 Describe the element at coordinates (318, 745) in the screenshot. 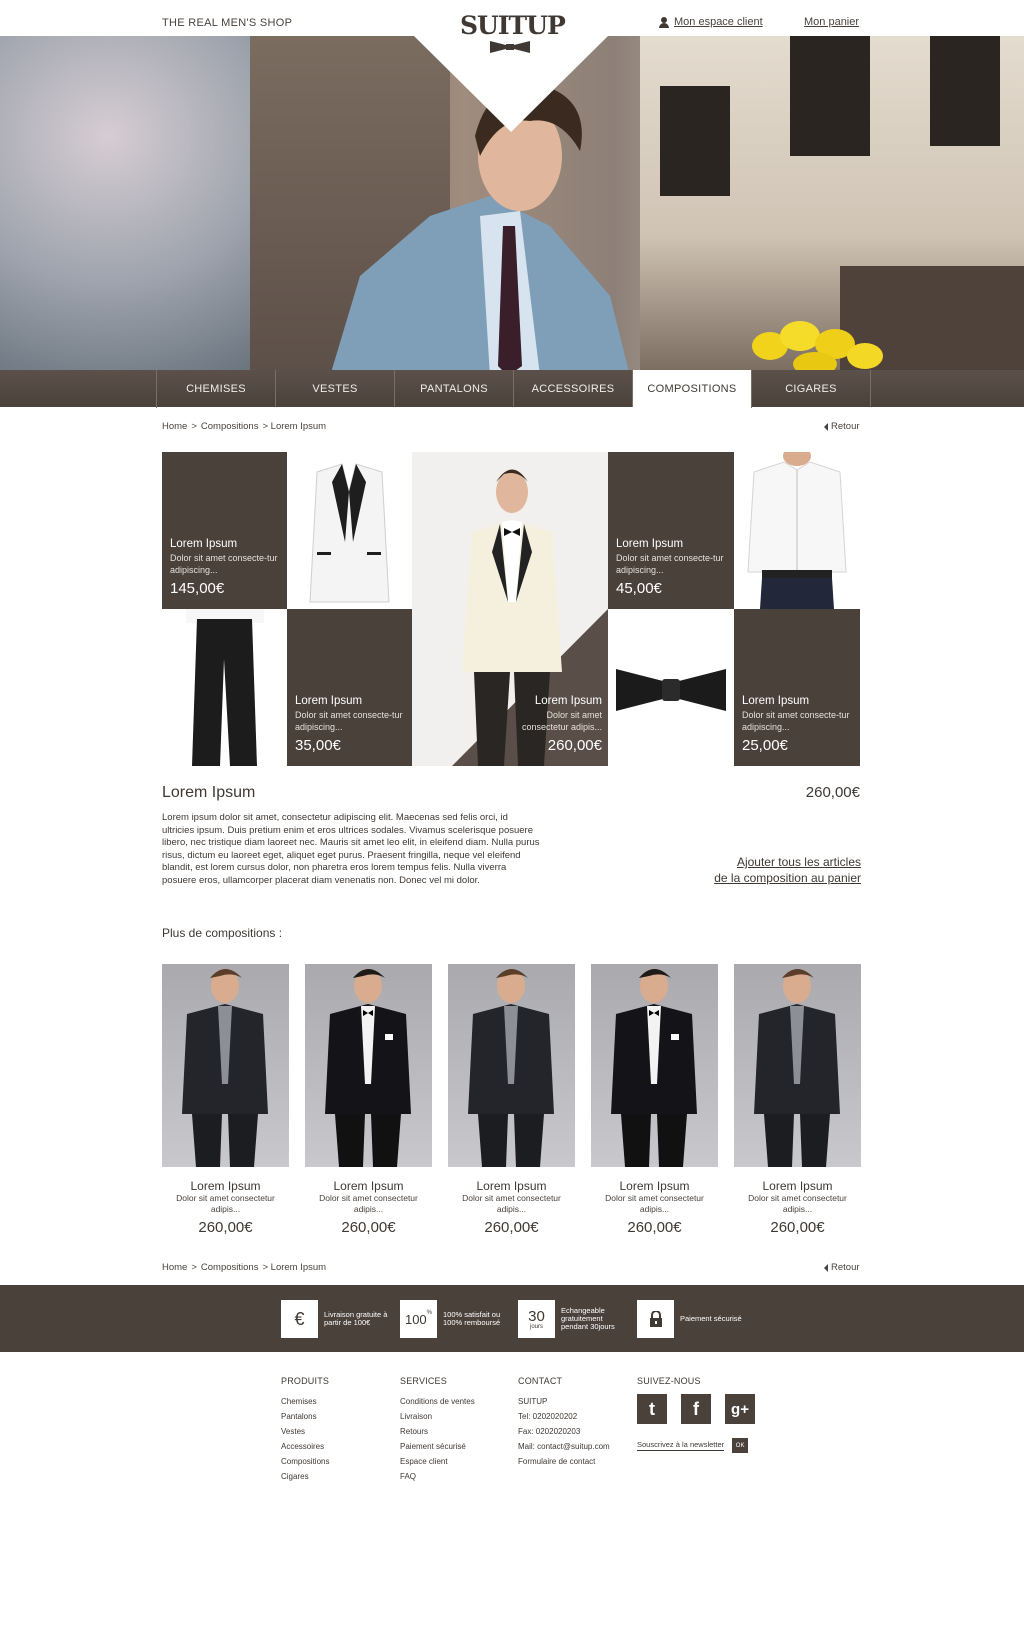

I see `product-price: 35,00€` at that location.